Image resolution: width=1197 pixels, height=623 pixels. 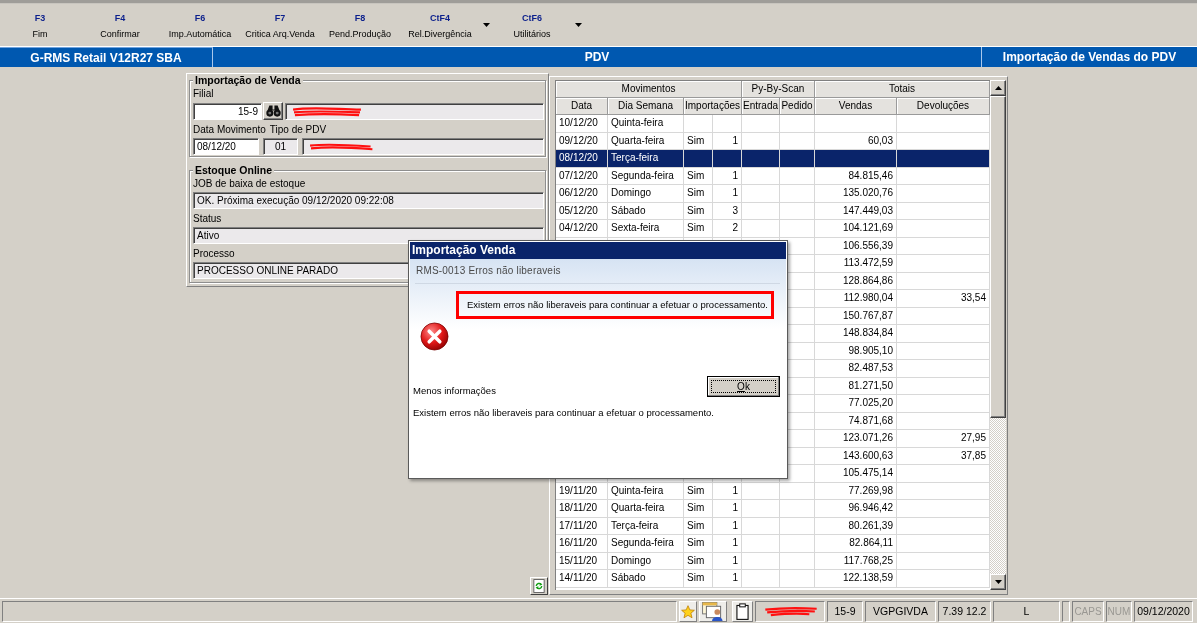 I want to click on dialog-title: Importação Venda, so click(x=598, y=250).